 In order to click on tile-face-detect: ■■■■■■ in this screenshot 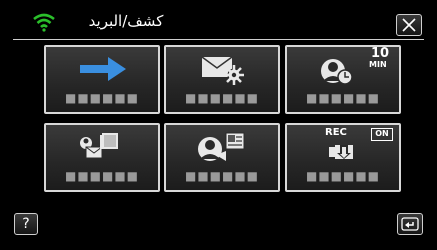, I will do `click(222, 157)`.